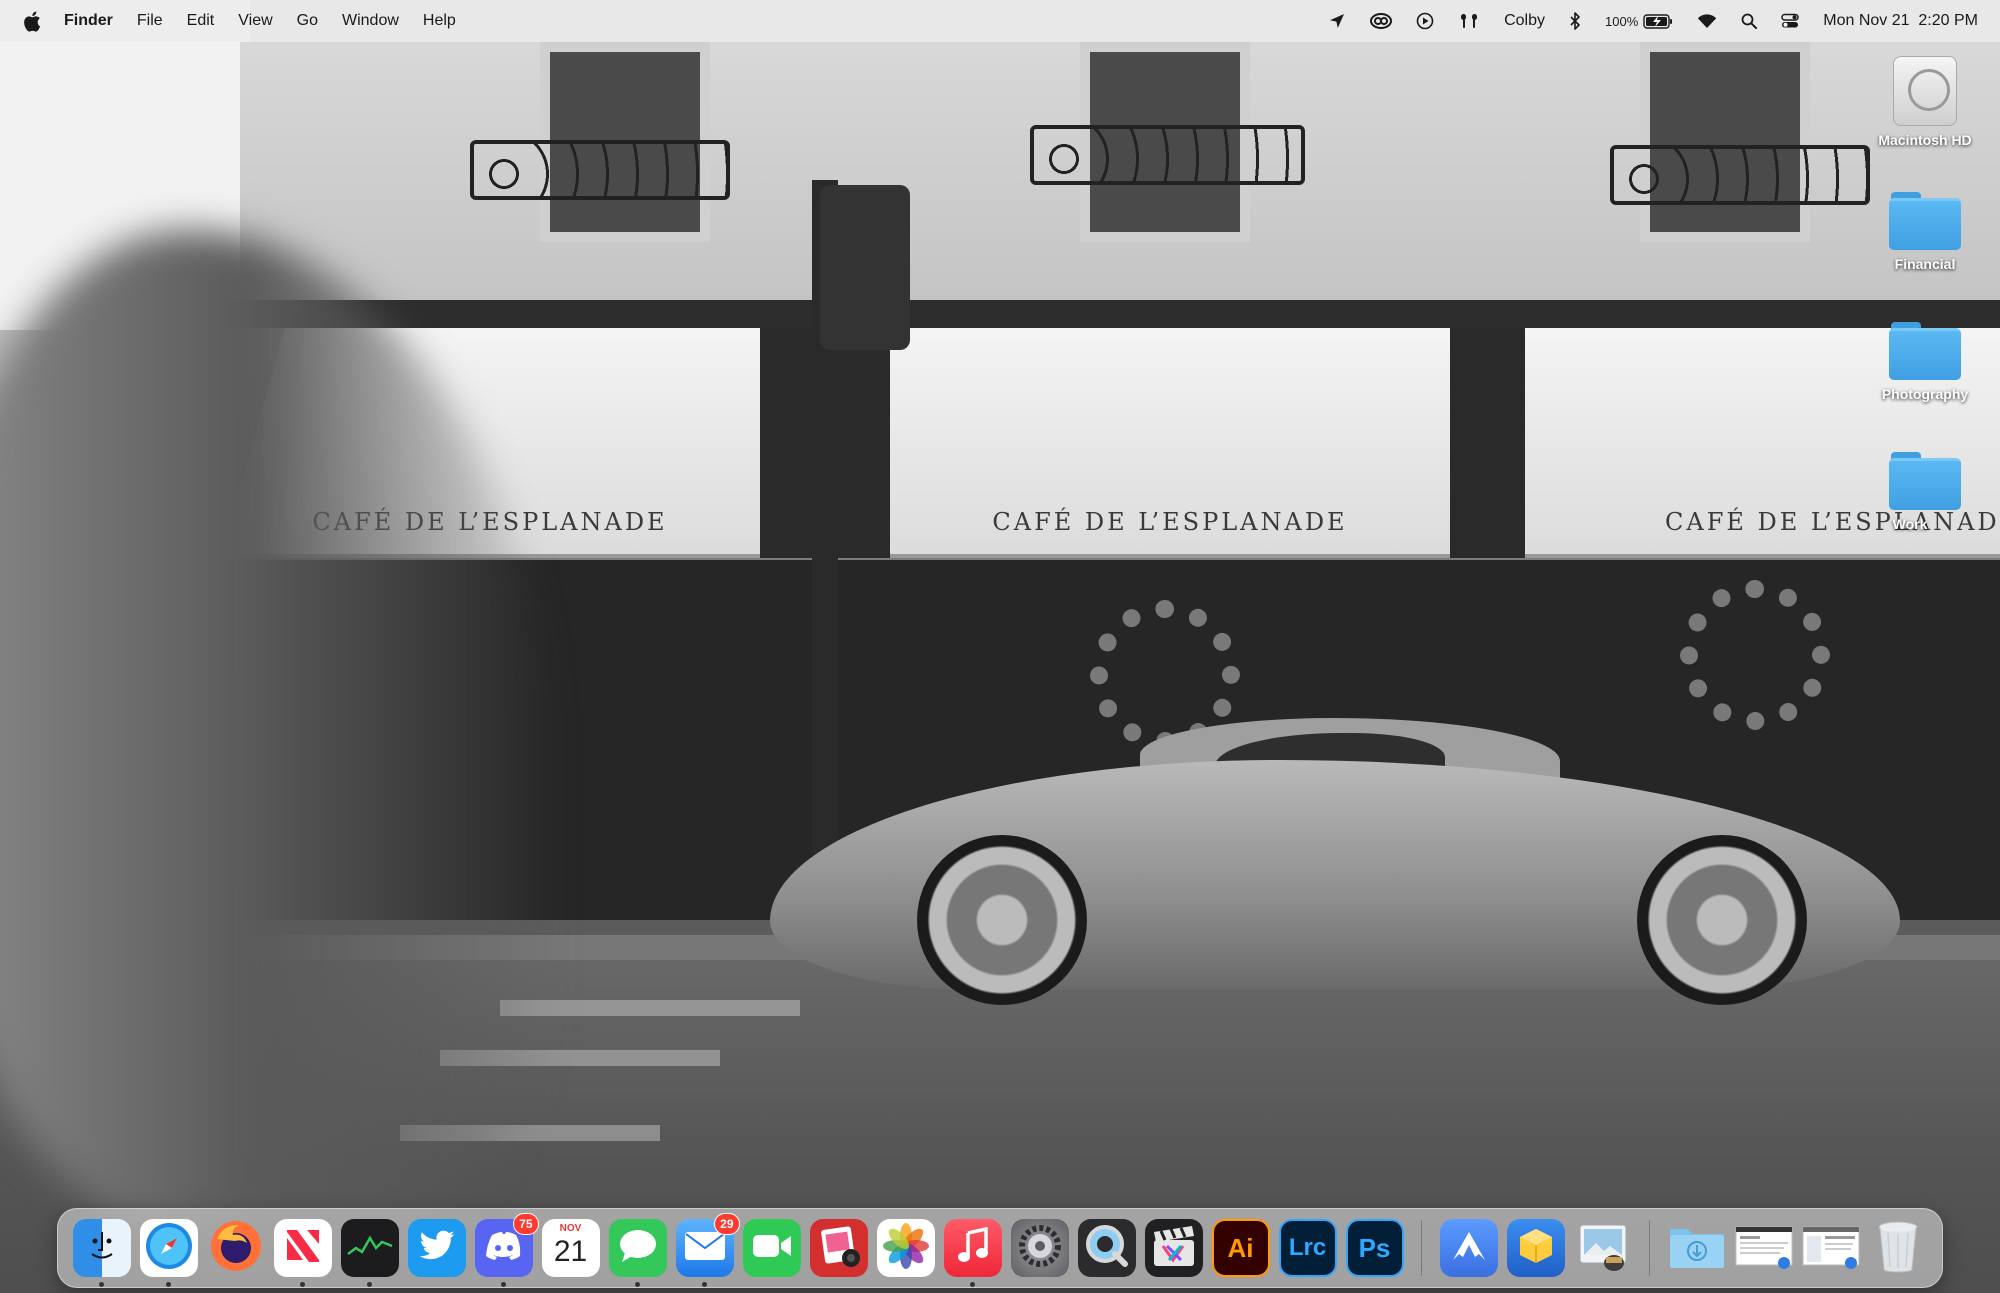 This screenshot has height=1293, width=2000. I want to click on music-note-icon, so click(973, 1248).